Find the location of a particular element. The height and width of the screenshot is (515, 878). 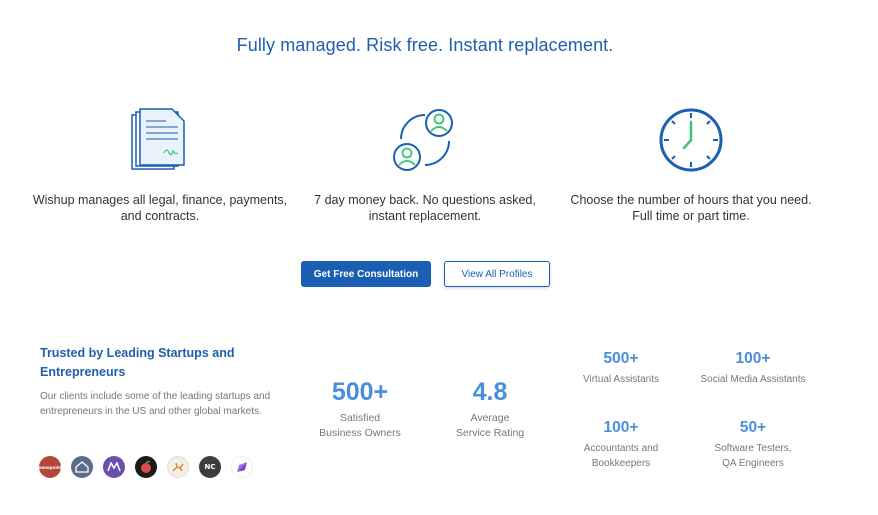

clock-icon is located at coordinates (691, 140).